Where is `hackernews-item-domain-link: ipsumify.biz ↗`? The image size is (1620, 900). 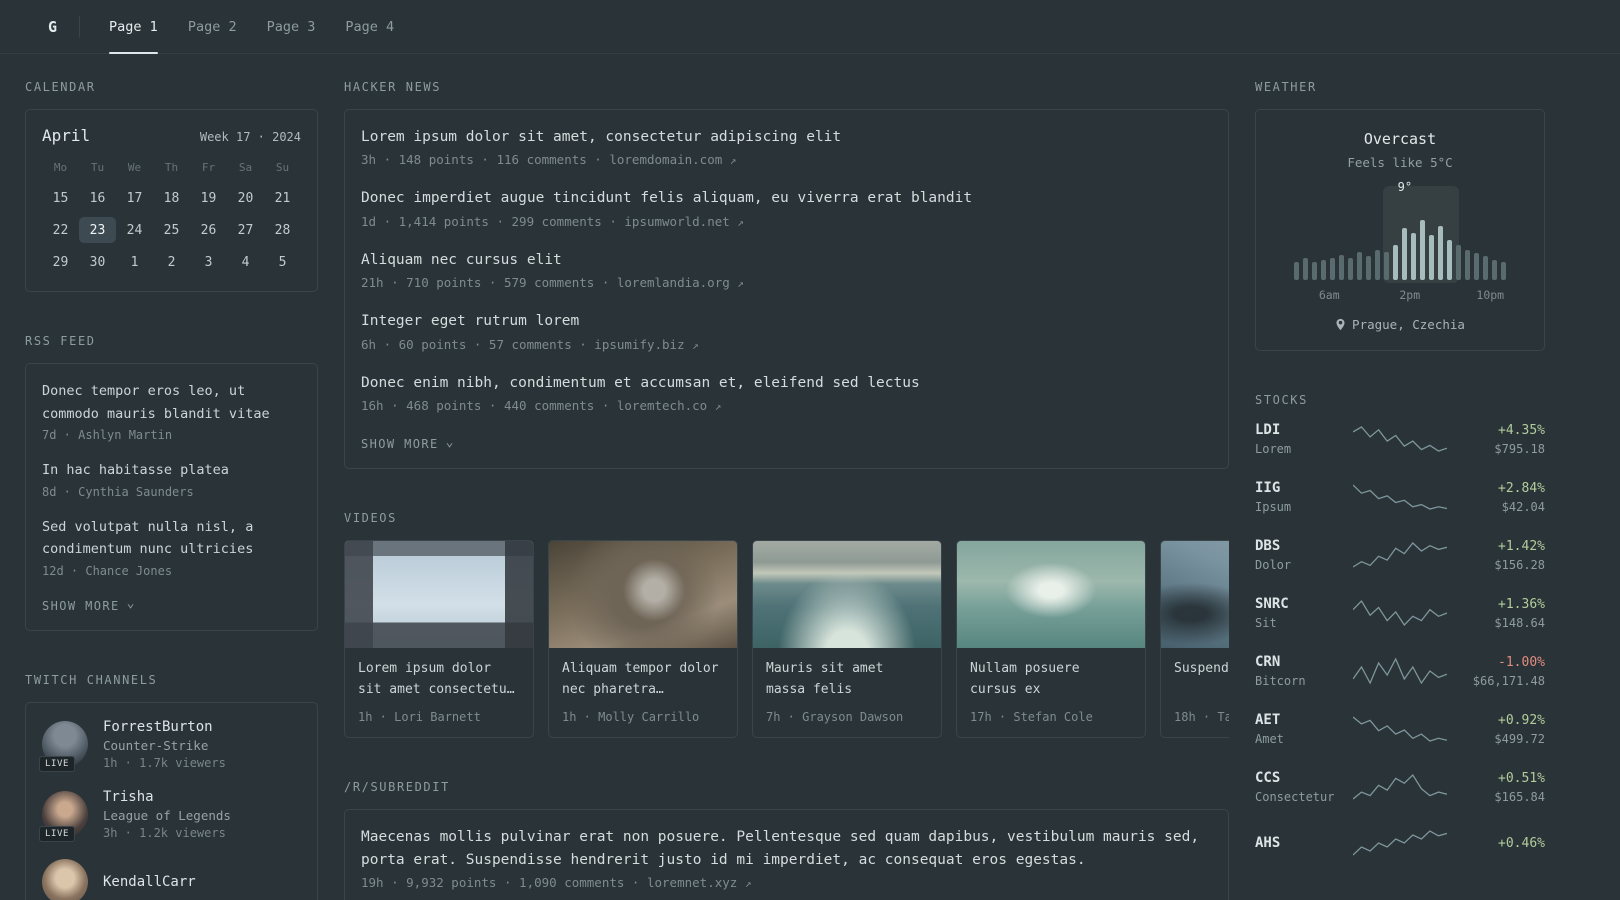
hackernews-item-domain-link: ipsumify.biz ↗ is located at coordinates (646, 344).